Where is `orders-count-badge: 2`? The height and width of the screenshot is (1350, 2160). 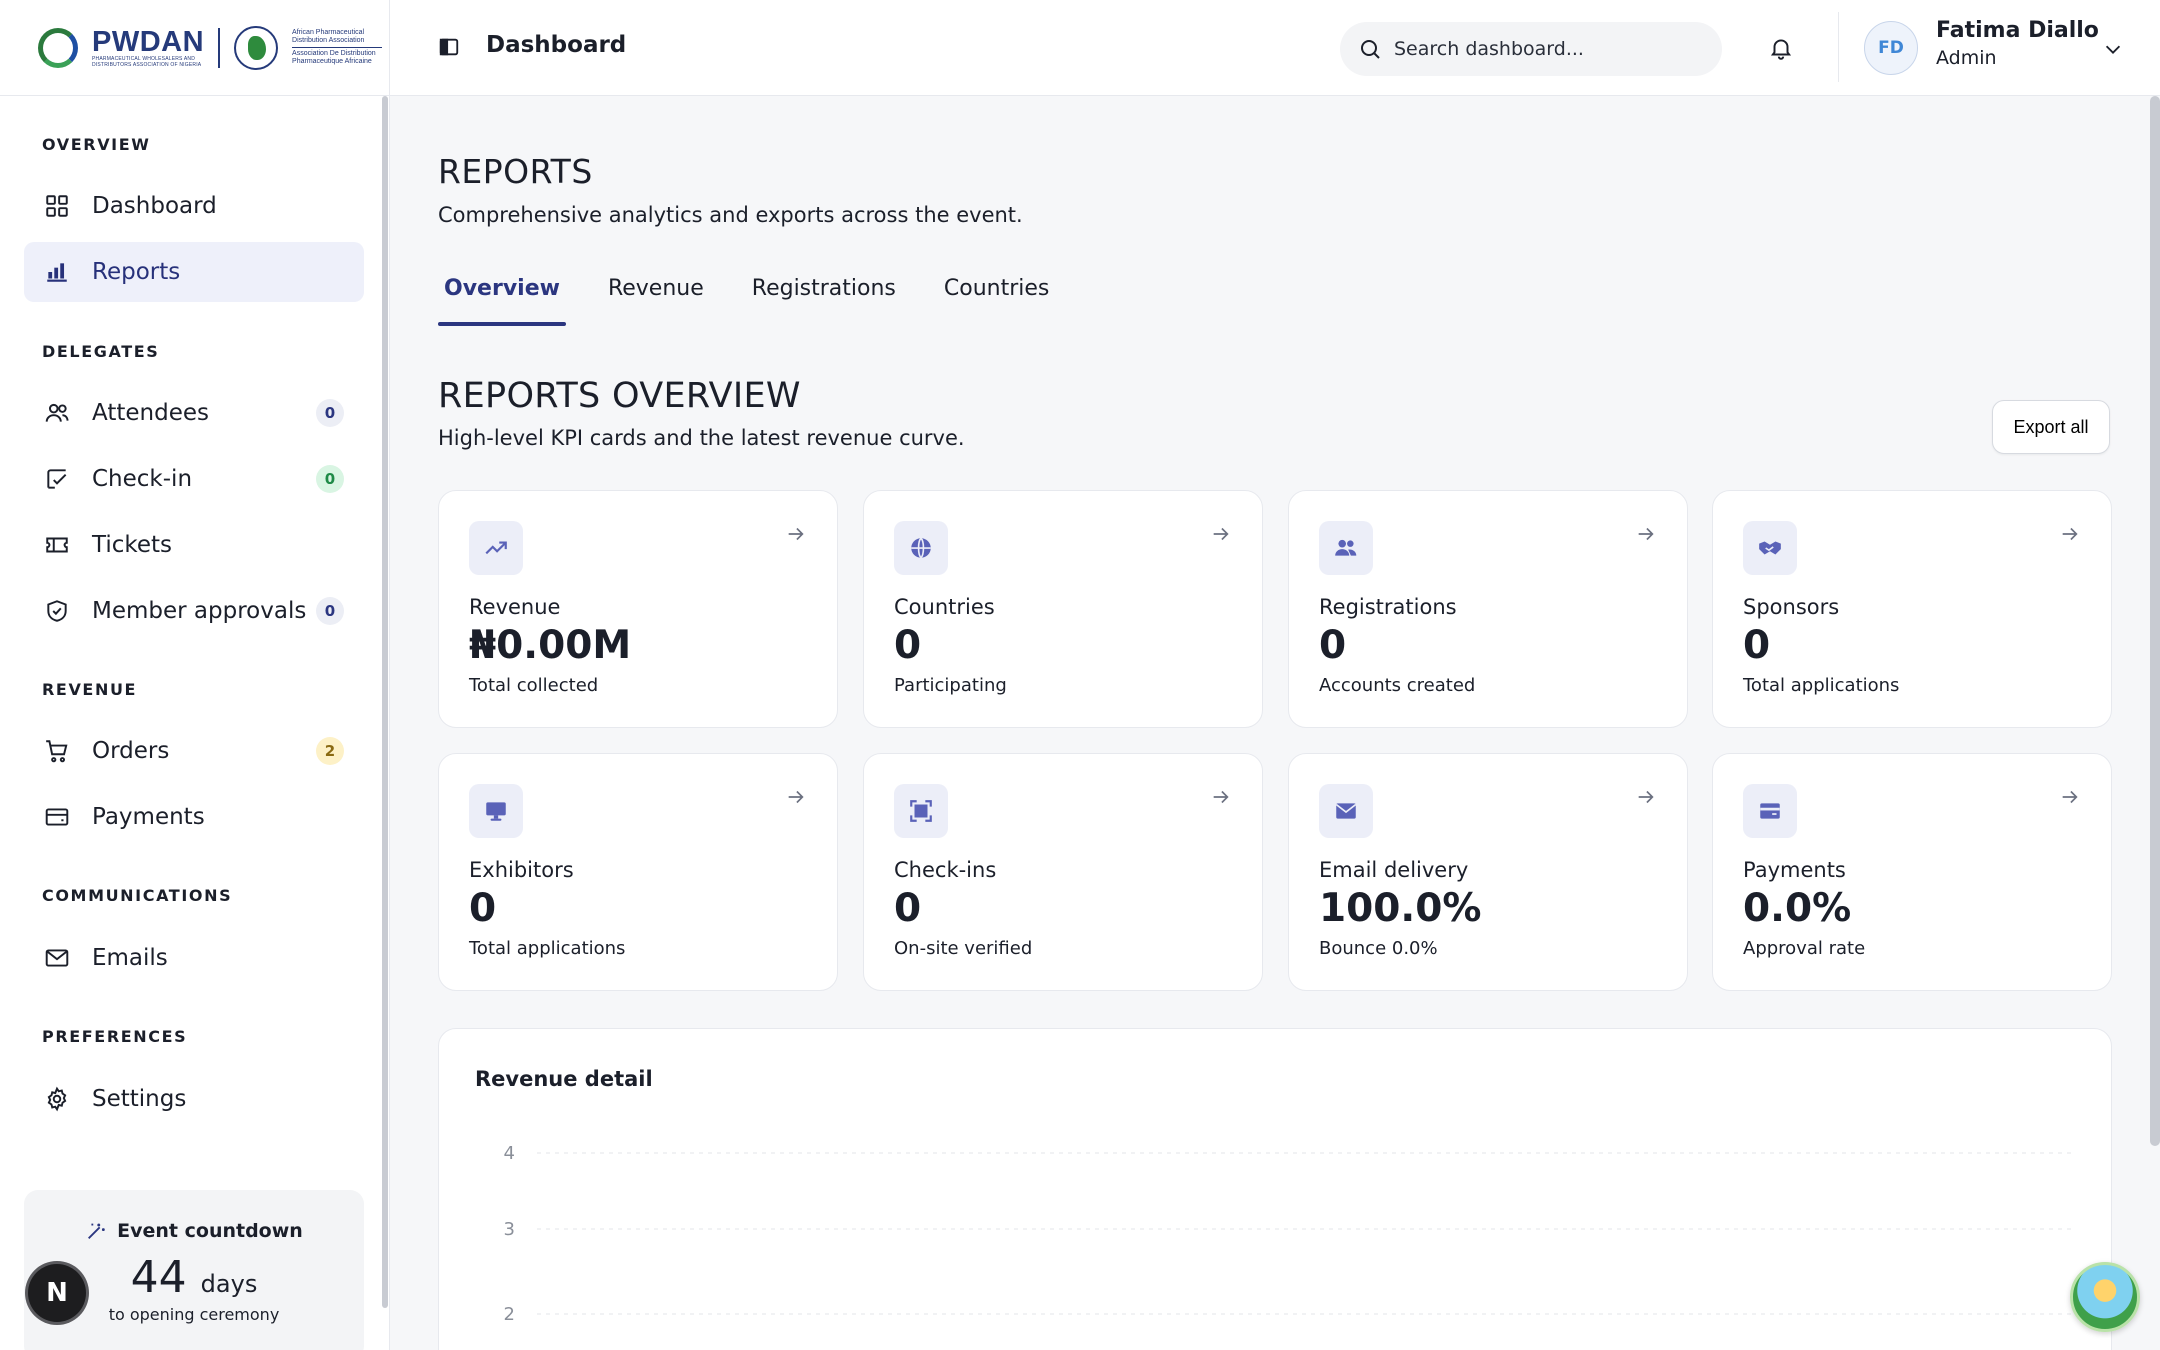 orders-count-badge: 2 is located at coordinates (330, 751).